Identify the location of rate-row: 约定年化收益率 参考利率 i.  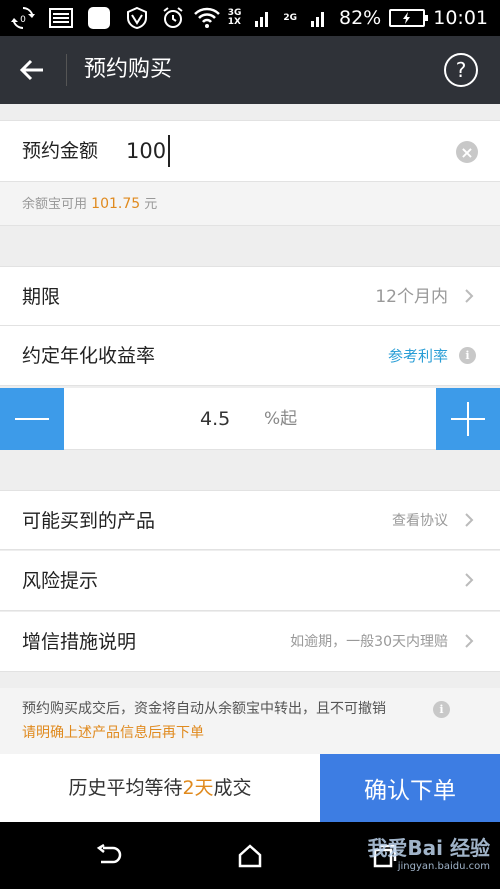
(250, 356).